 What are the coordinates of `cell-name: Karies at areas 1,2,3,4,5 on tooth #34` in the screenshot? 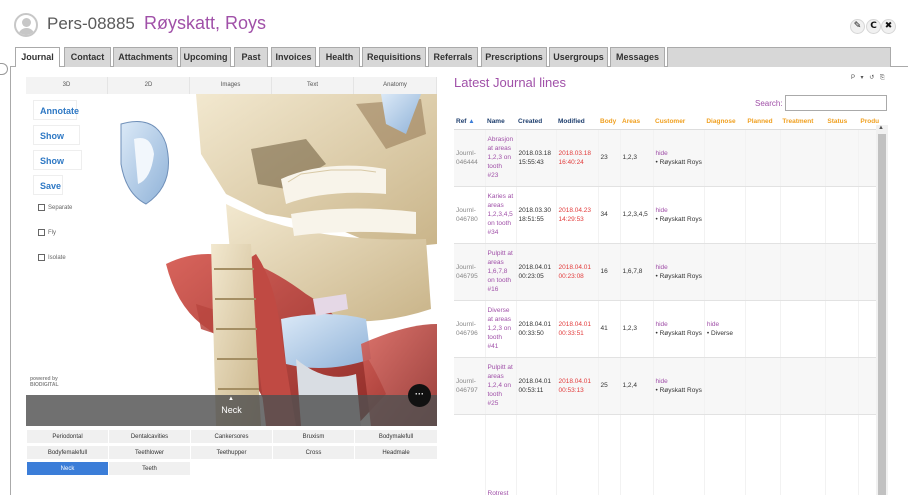 It's located at (501, 215).